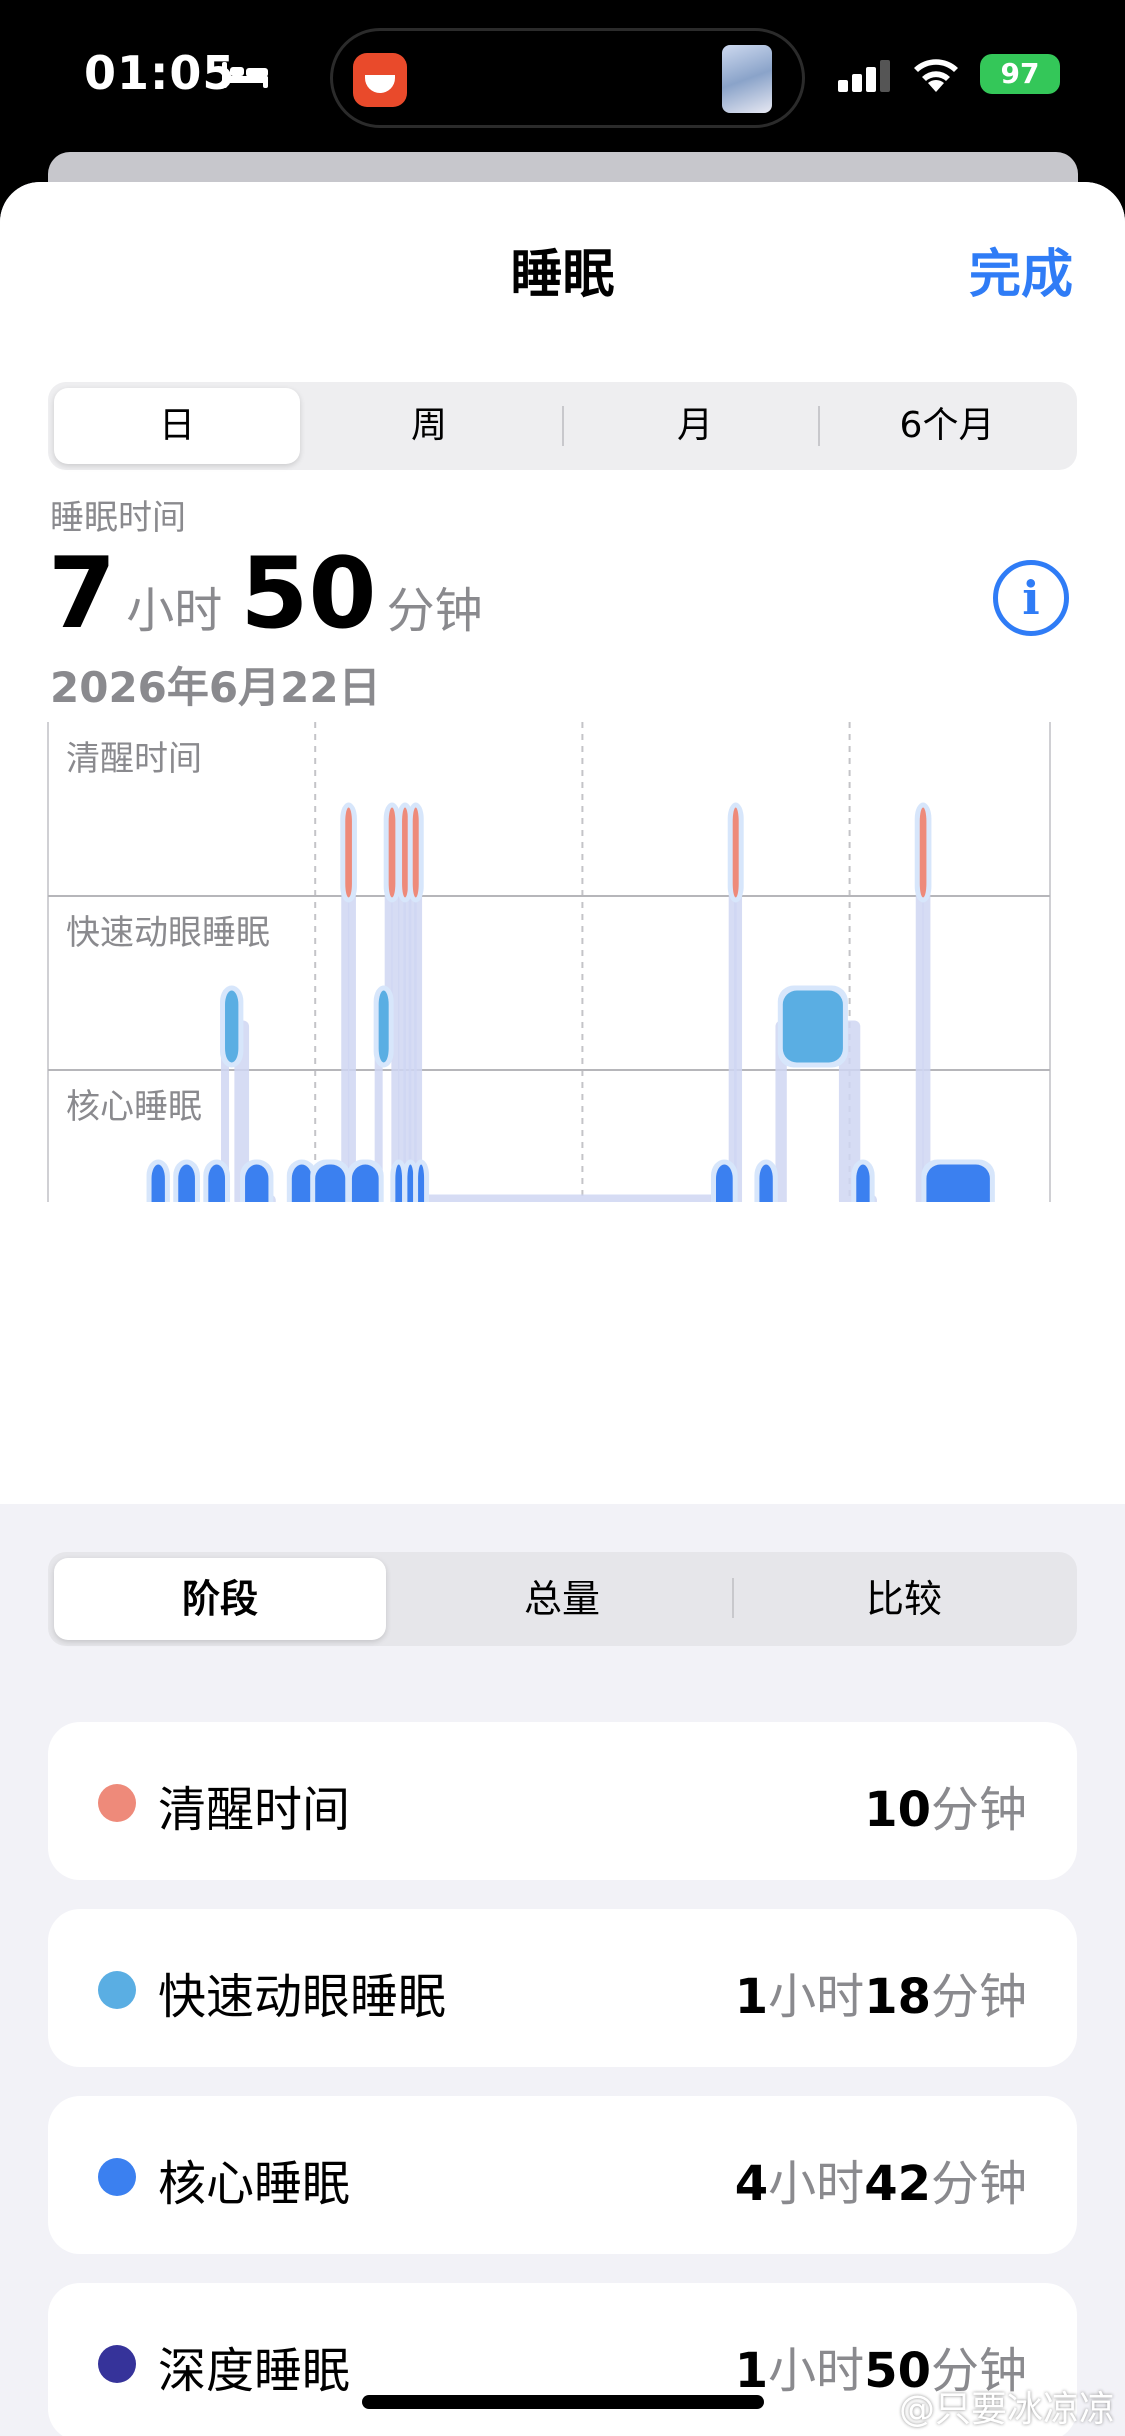 Image resolution: width=1125 pixels, height=2436 pixels. I want to click on avatar, so click(747, 79).